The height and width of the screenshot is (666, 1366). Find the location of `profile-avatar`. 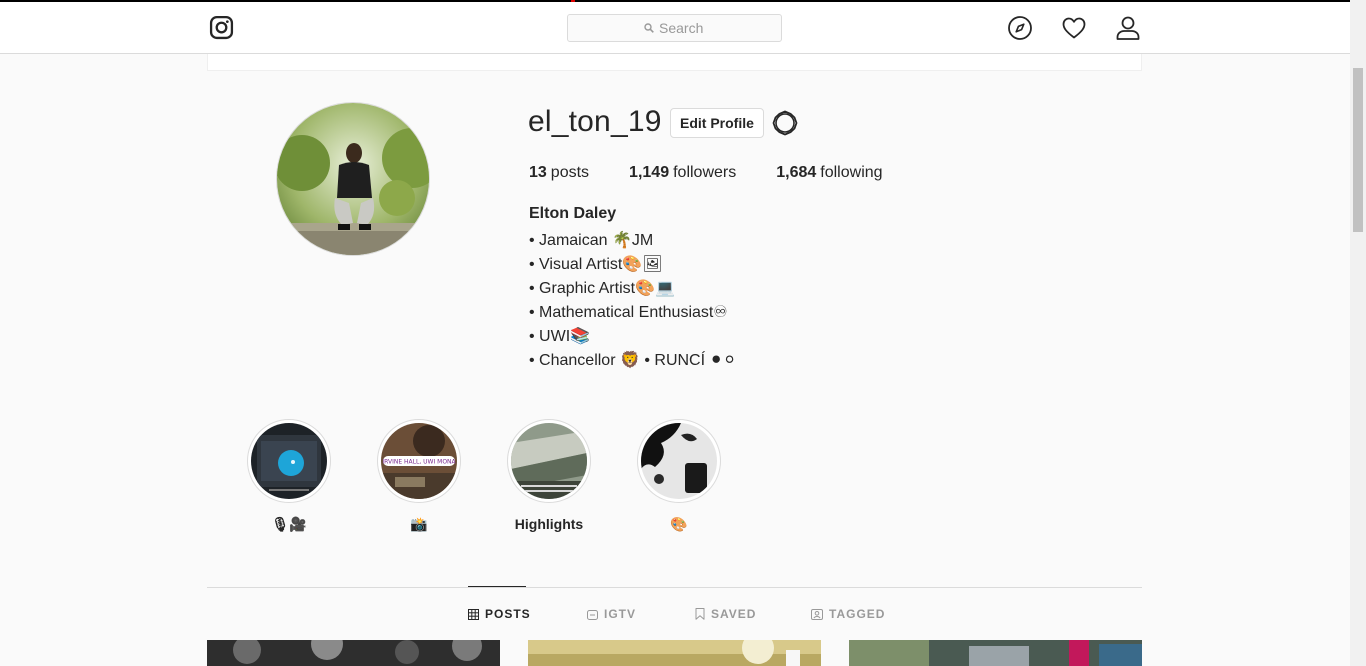

profile-avatar is located at coordinates (353, 179).